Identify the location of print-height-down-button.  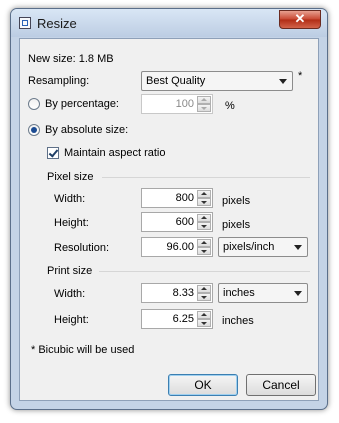
(204, 323).